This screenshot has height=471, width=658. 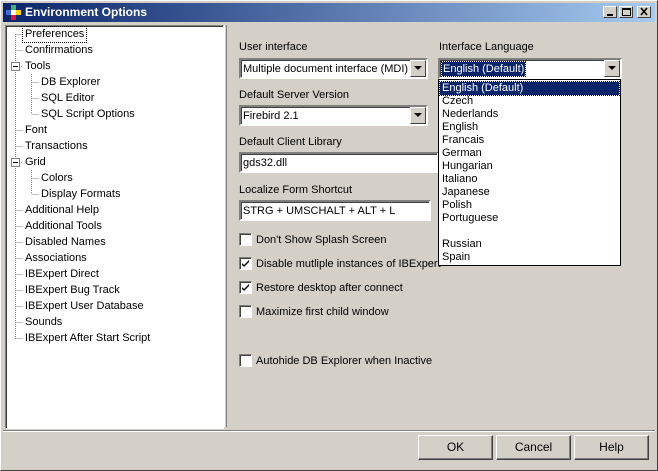 What do you see at coordinates (529, 140) in the screenshot?
I see `language-option: Francais` at bounding box center [529, 140].